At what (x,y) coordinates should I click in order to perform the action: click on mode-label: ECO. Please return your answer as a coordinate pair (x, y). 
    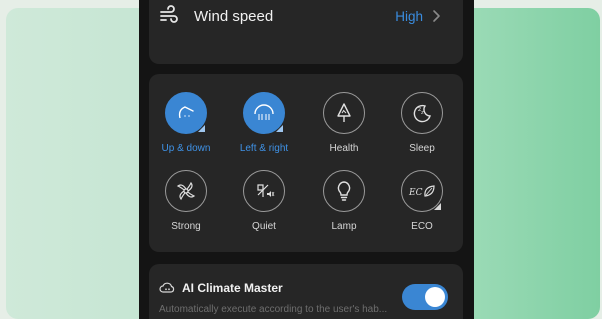
    Looking at the image, I should click on (422, 226).